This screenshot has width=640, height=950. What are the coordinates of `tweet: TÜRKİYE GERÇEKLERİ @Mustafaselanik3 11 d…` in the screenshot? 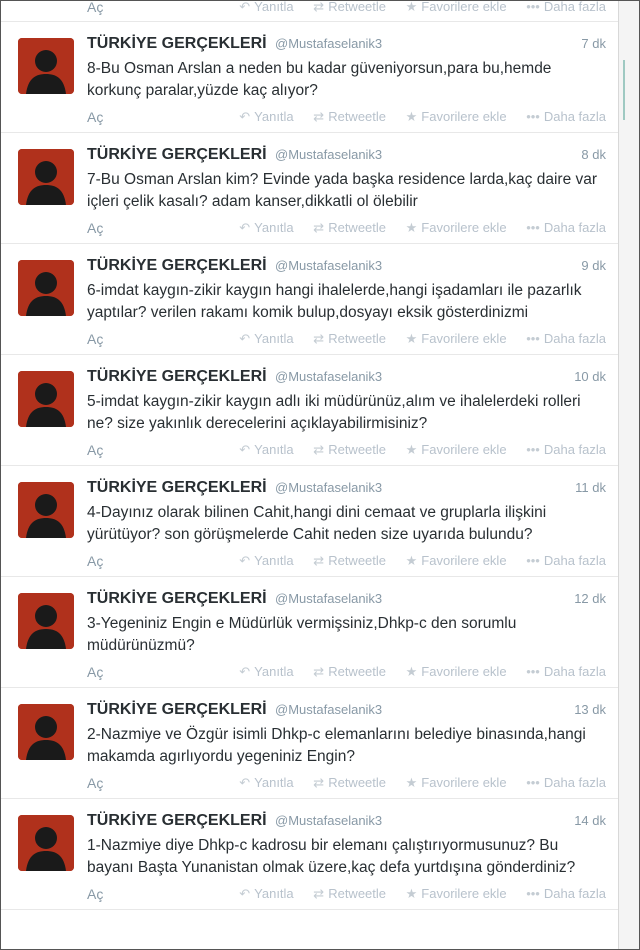 It's located at (309, 521).